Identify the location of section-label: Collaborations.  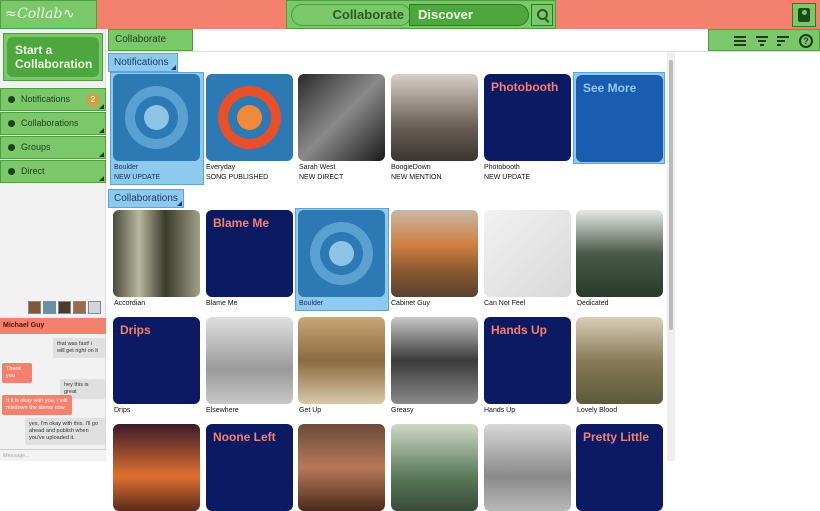
(146, 198).